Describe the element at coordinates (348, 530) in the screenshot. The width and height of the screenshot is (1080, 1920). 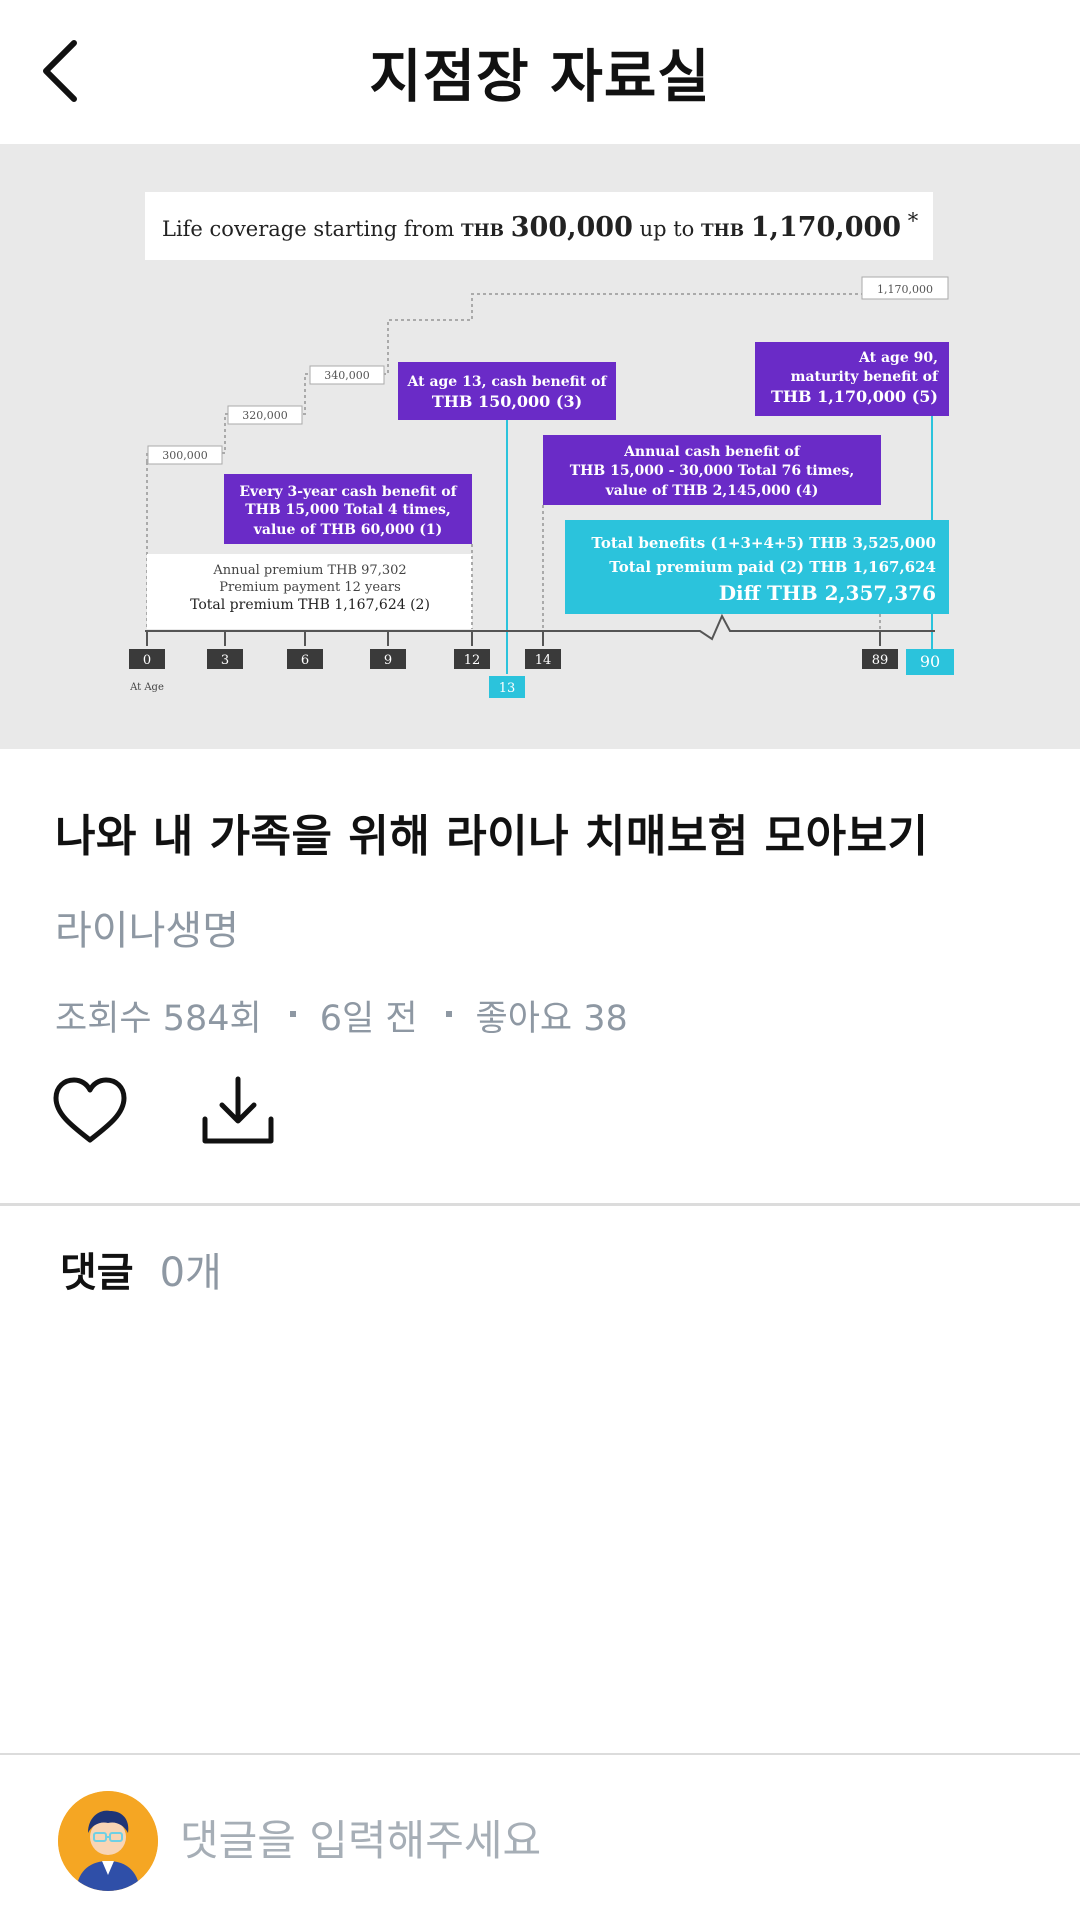
I see `box-every3-line3: value of THB 60,000 (1)` at that location.